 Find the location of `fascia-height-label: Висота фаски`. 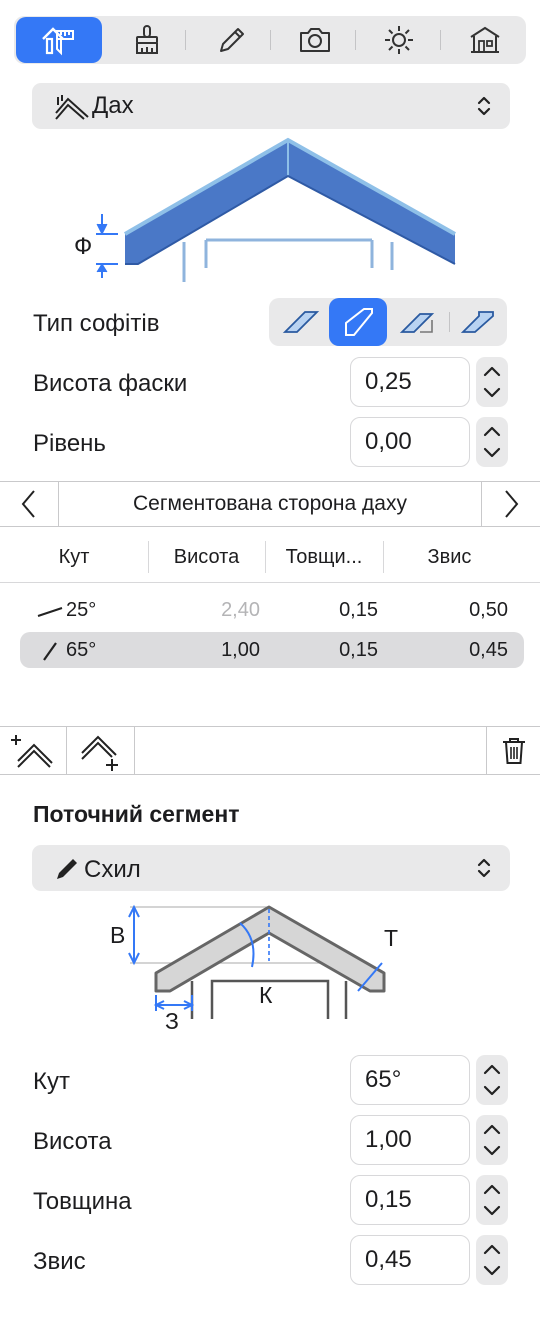

fascia-height-label: Висота фаски is located at coordinates (110, 383).